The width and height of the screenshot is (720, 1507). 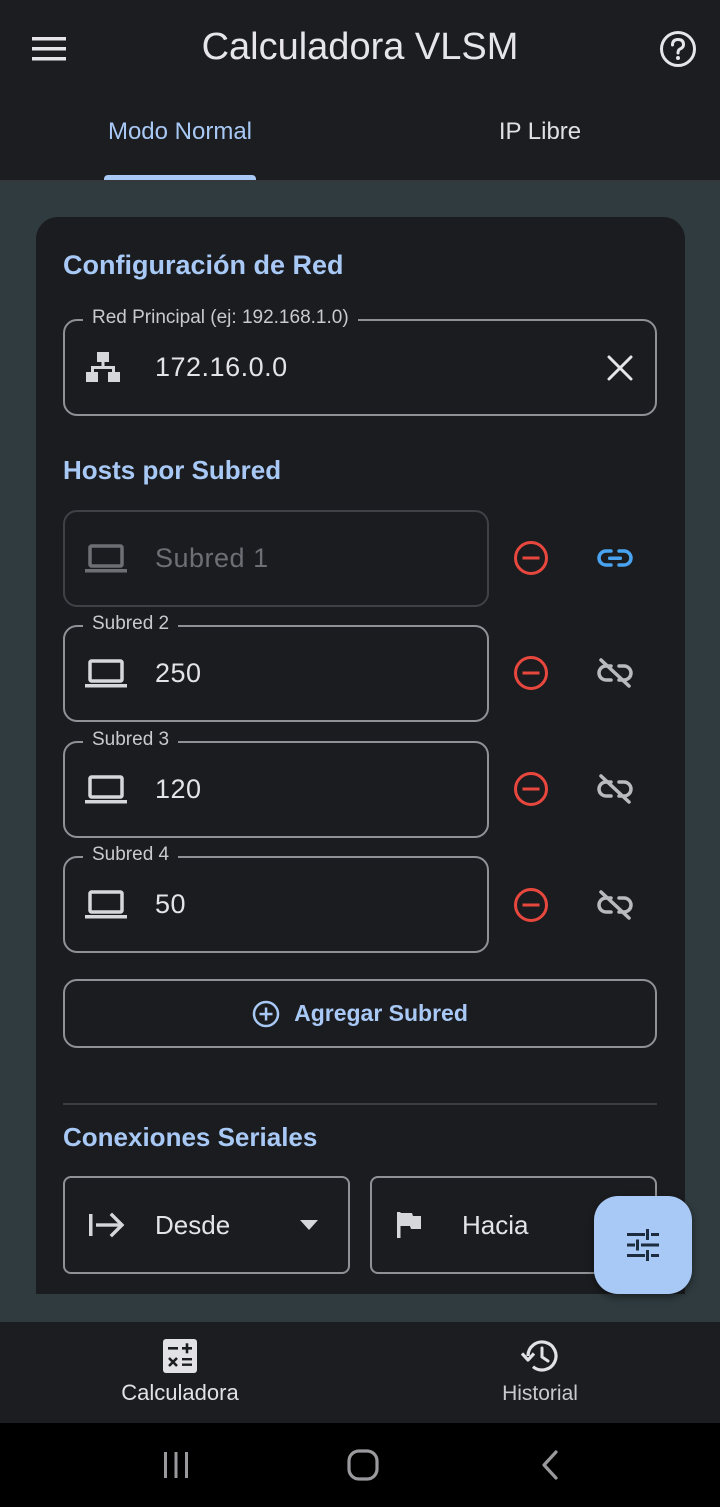 I want to click on from-dropdown: Desde, so click(x=206, y=1225).